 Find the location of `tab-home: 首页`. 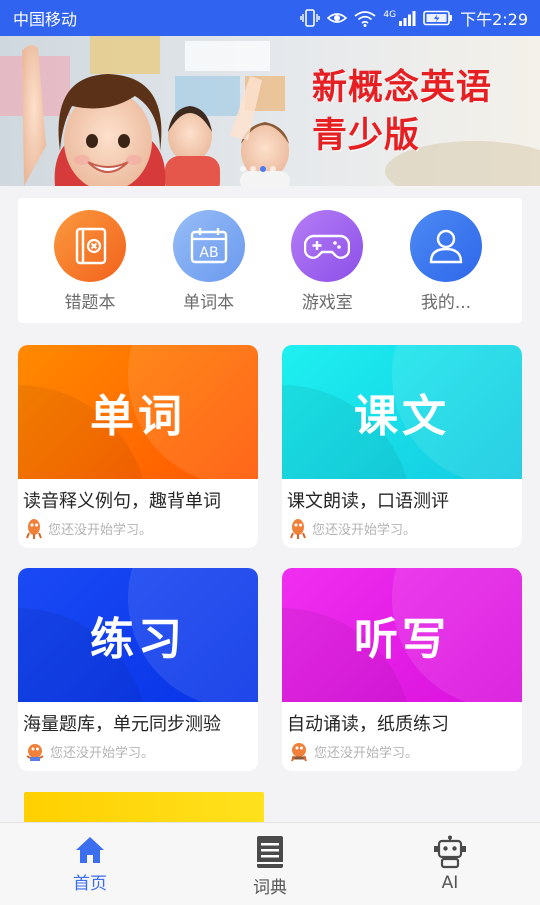

tab-home: 首页 is located at coordinates (90, 864).